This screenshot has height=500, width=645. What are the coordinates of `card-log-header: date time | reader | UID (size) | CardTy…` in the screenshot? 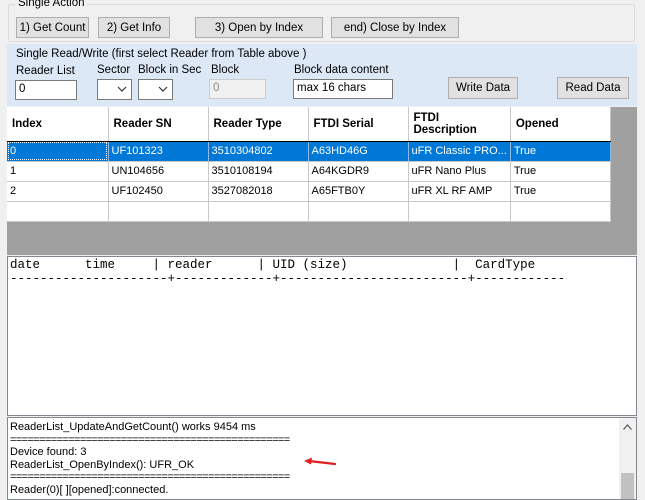 It's located at (273, 265).